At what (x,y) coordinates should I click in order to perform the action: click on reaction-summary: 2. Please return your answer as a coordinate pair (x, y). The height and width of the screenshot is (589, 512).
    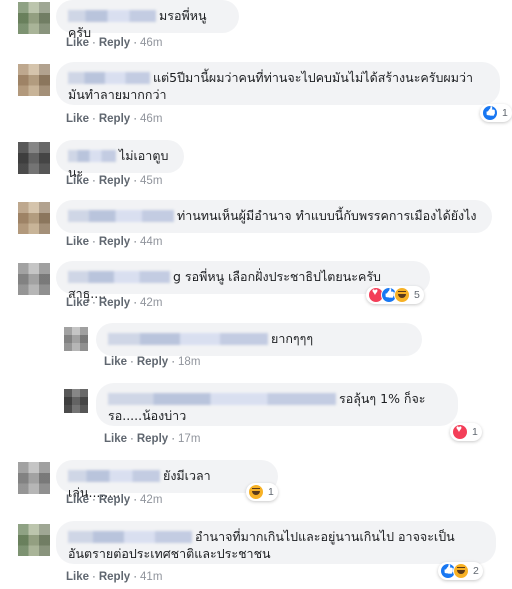
    Looking at the image, I should click on (460, 571).